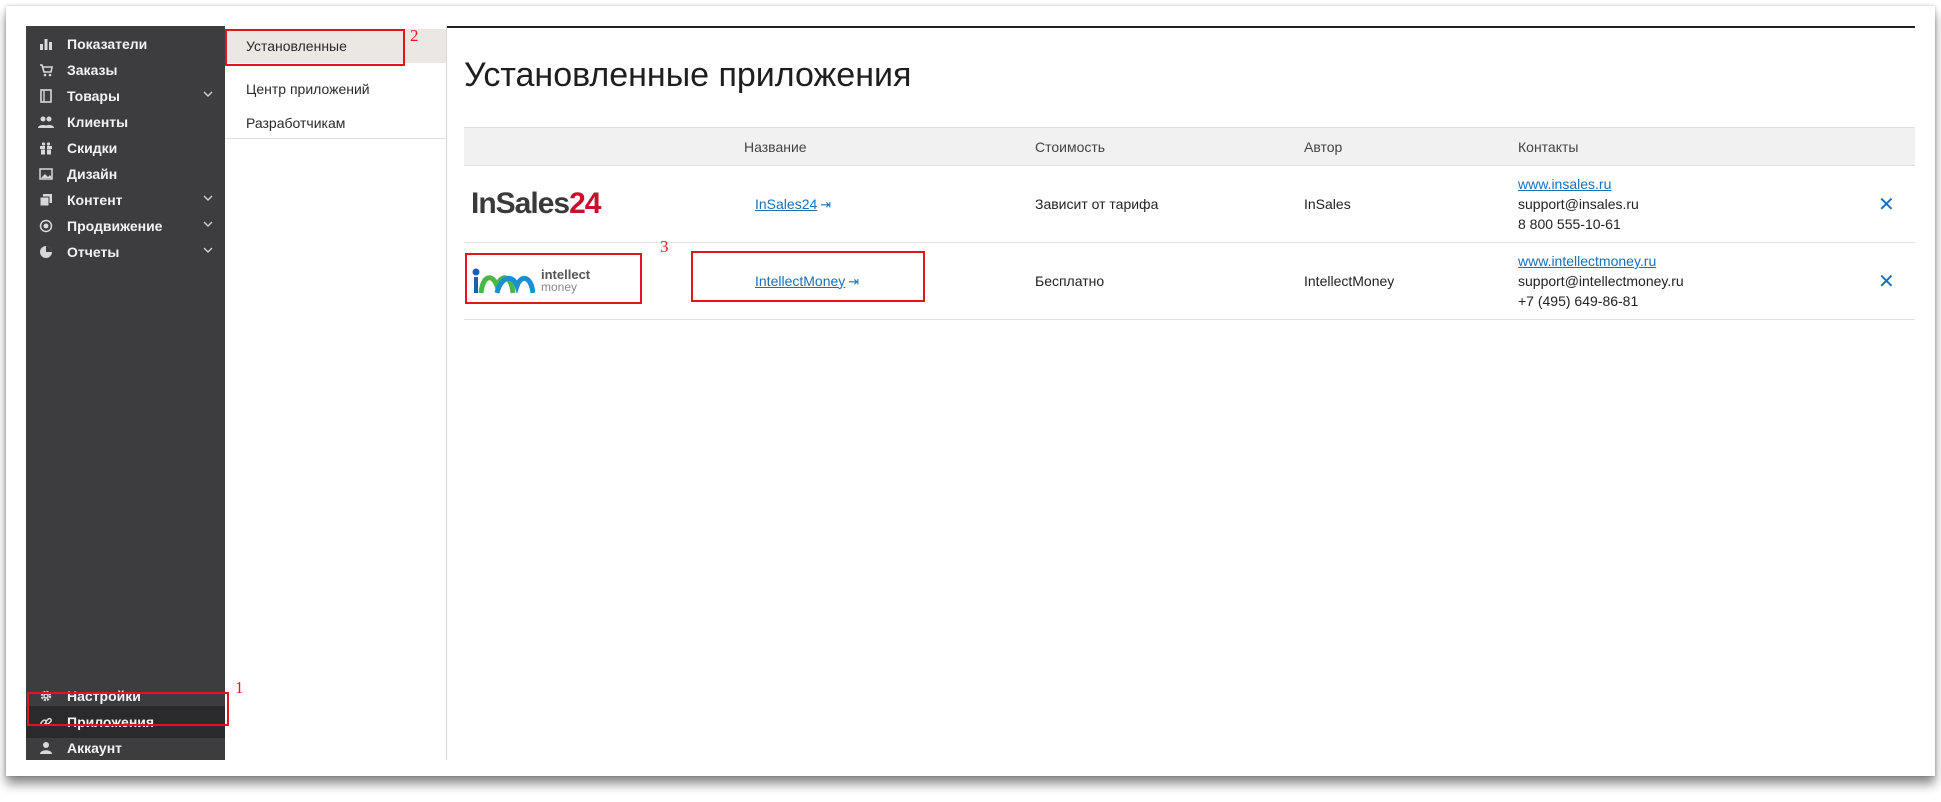 Image resolution: width=1941 pixels, height=802 pixels. I want to click on column-header-name: Название, so click(889, 146).